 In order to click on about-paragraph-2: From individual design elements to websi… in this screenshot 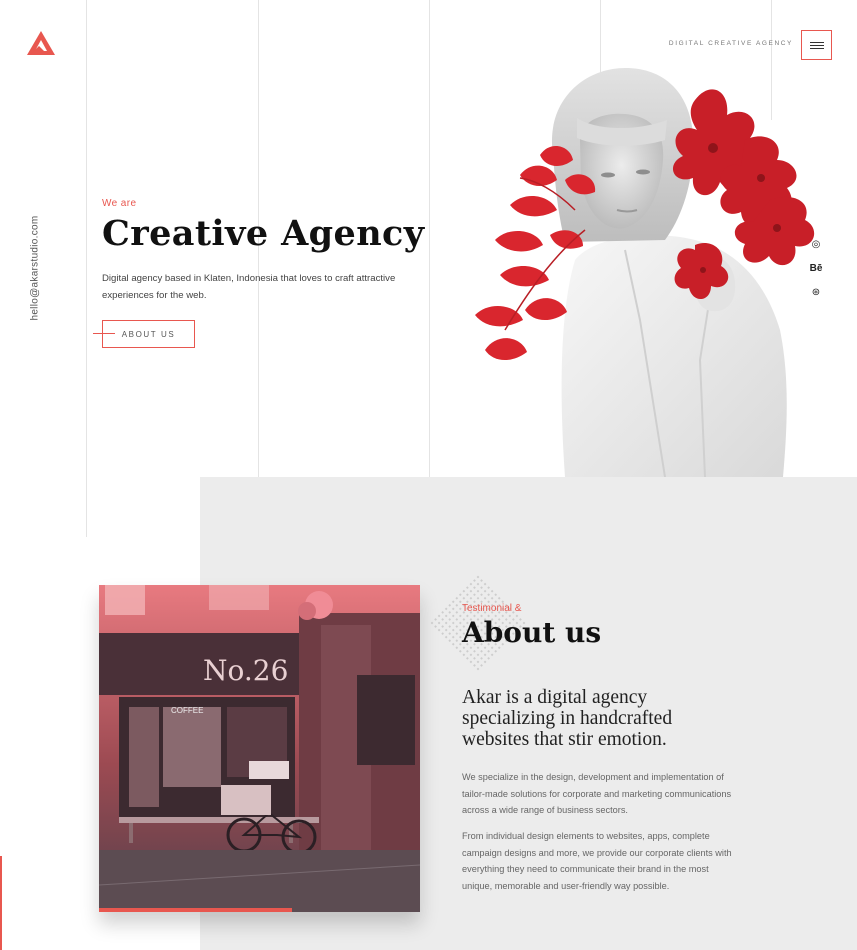, I will do `click(597, 861)`.